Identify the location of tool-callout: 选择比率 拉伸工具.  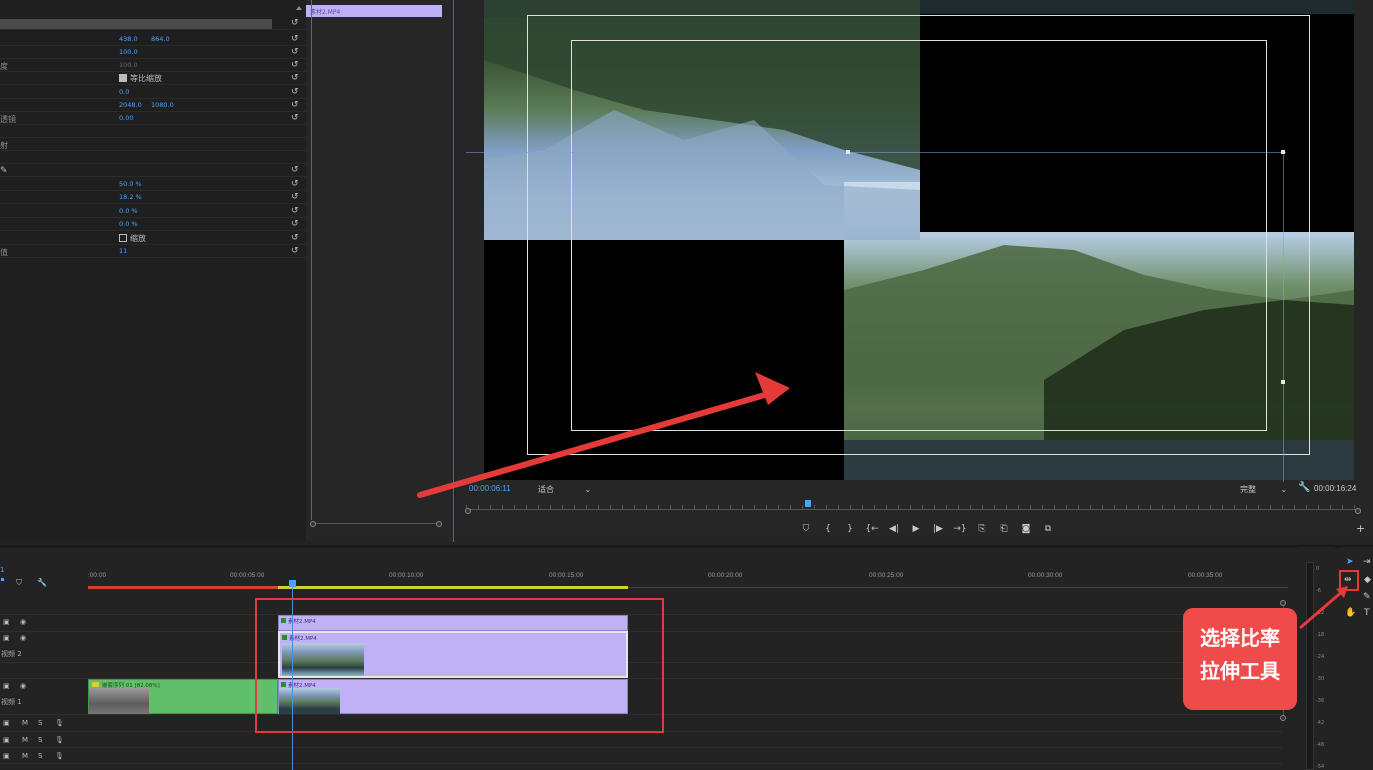
(1240, 659).